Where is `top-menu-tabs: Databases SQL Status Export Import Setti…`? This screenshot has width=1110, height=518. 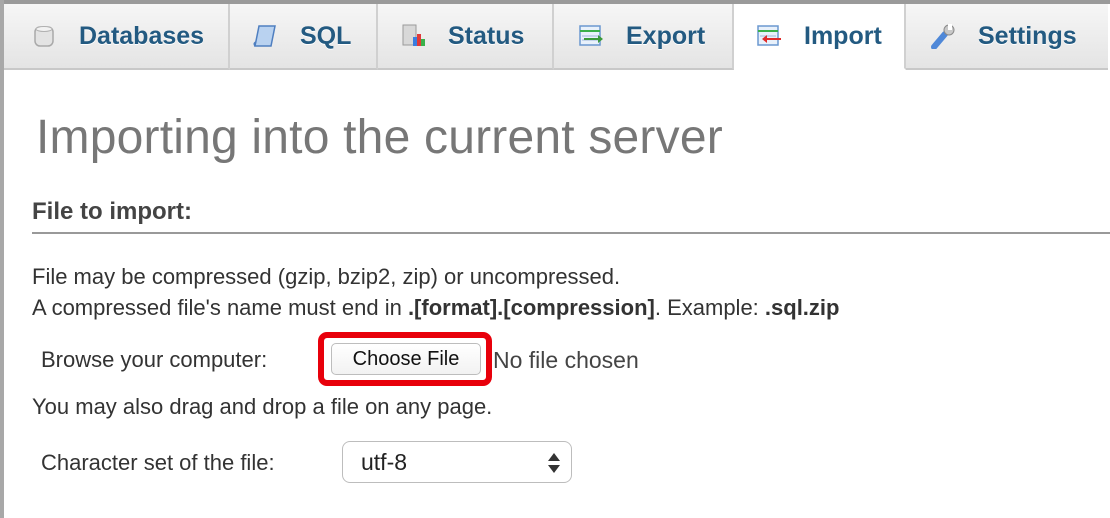 top-menu-tabs: Databases SQL Status Export Import Setti… is located at coordinates (557, 37).